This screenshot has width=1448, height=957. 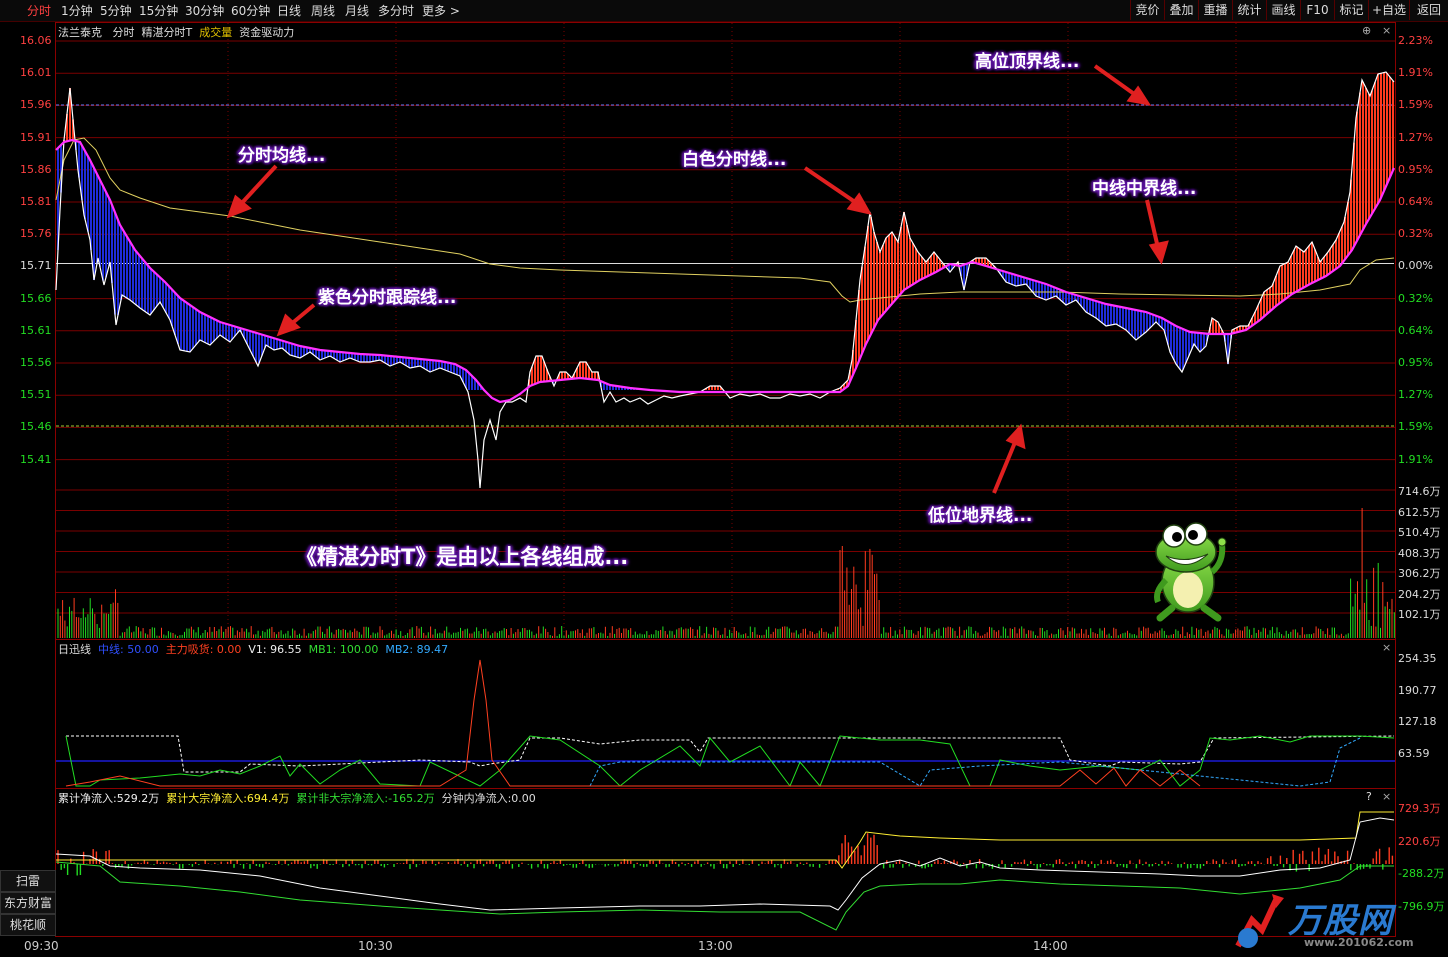 What do you see at coordinates (36, 73) in the screenshot?
I see `price-tick: 16.01` at bounding box center [36, 73].